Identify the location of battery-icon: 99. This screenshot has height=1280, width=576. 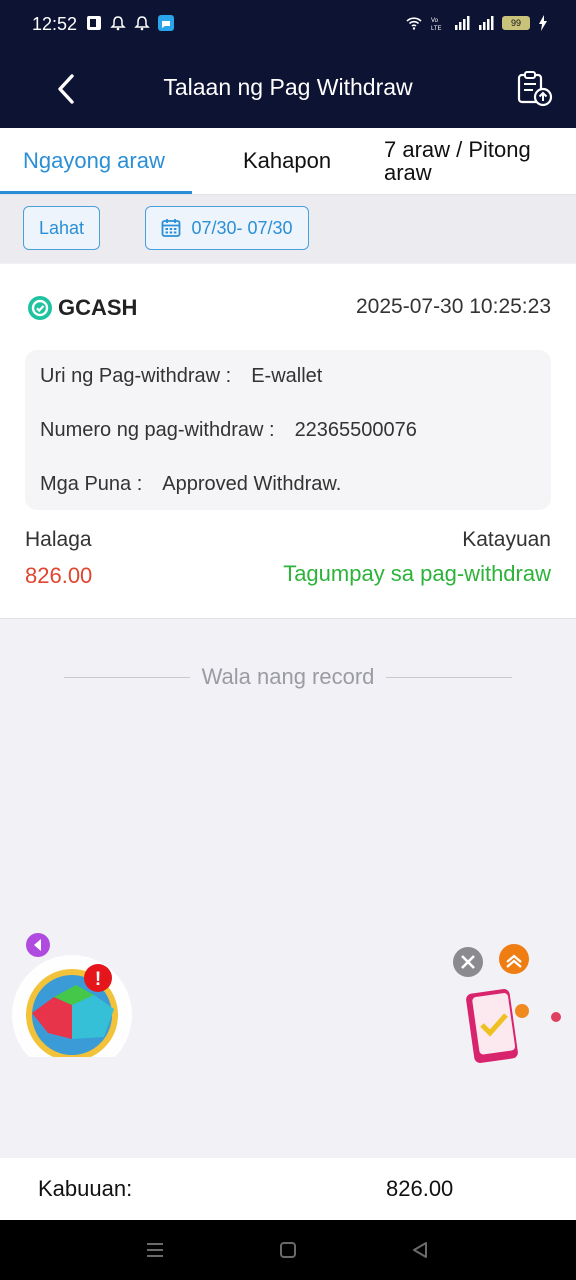
(516, 23).